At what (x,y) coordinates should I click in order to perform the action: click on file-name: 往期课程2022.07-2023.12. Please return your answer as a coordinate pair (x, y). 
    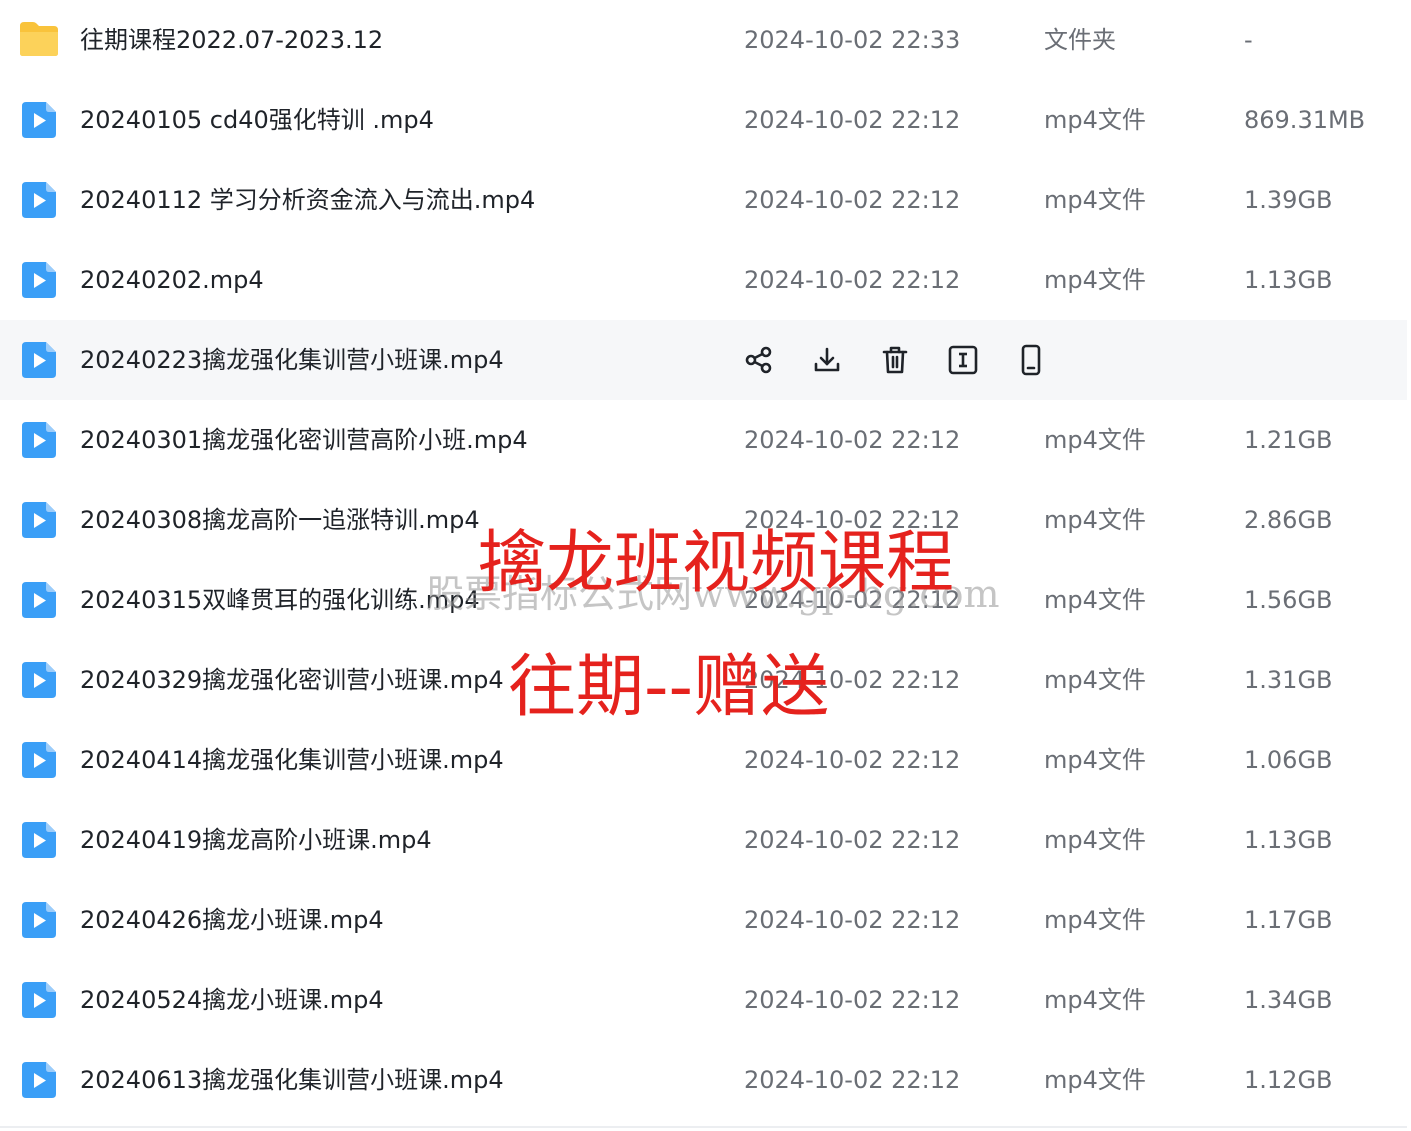
    Looking at the image, I should click on (231, 40).